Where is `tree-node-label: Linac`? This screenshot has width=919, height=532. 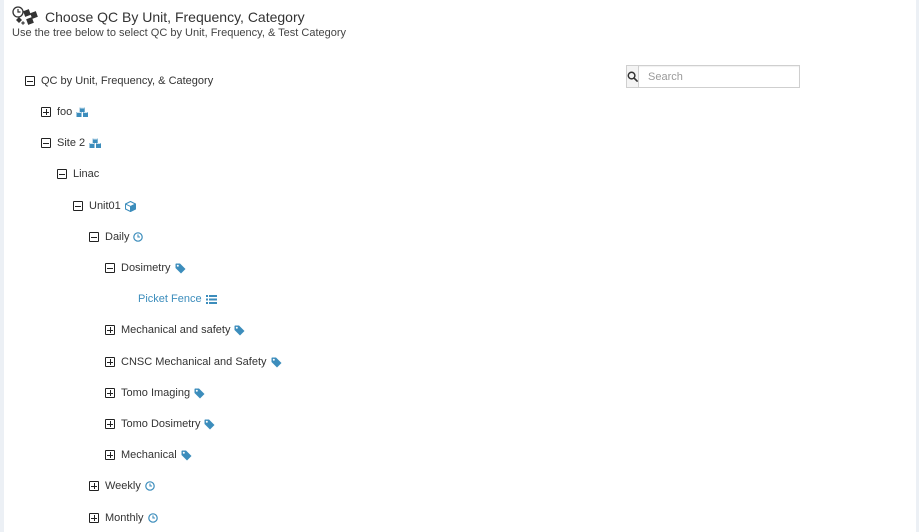 tree-node-label: Linac is located at coordinates (86, 174).